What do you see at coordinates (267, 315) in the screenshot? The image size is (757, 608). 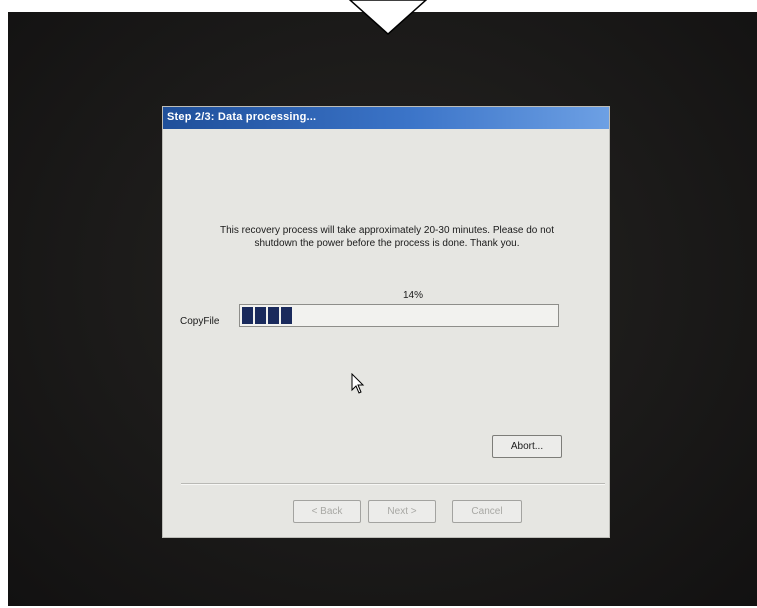 I see `progress-fill` at bounding box center [267, 315].